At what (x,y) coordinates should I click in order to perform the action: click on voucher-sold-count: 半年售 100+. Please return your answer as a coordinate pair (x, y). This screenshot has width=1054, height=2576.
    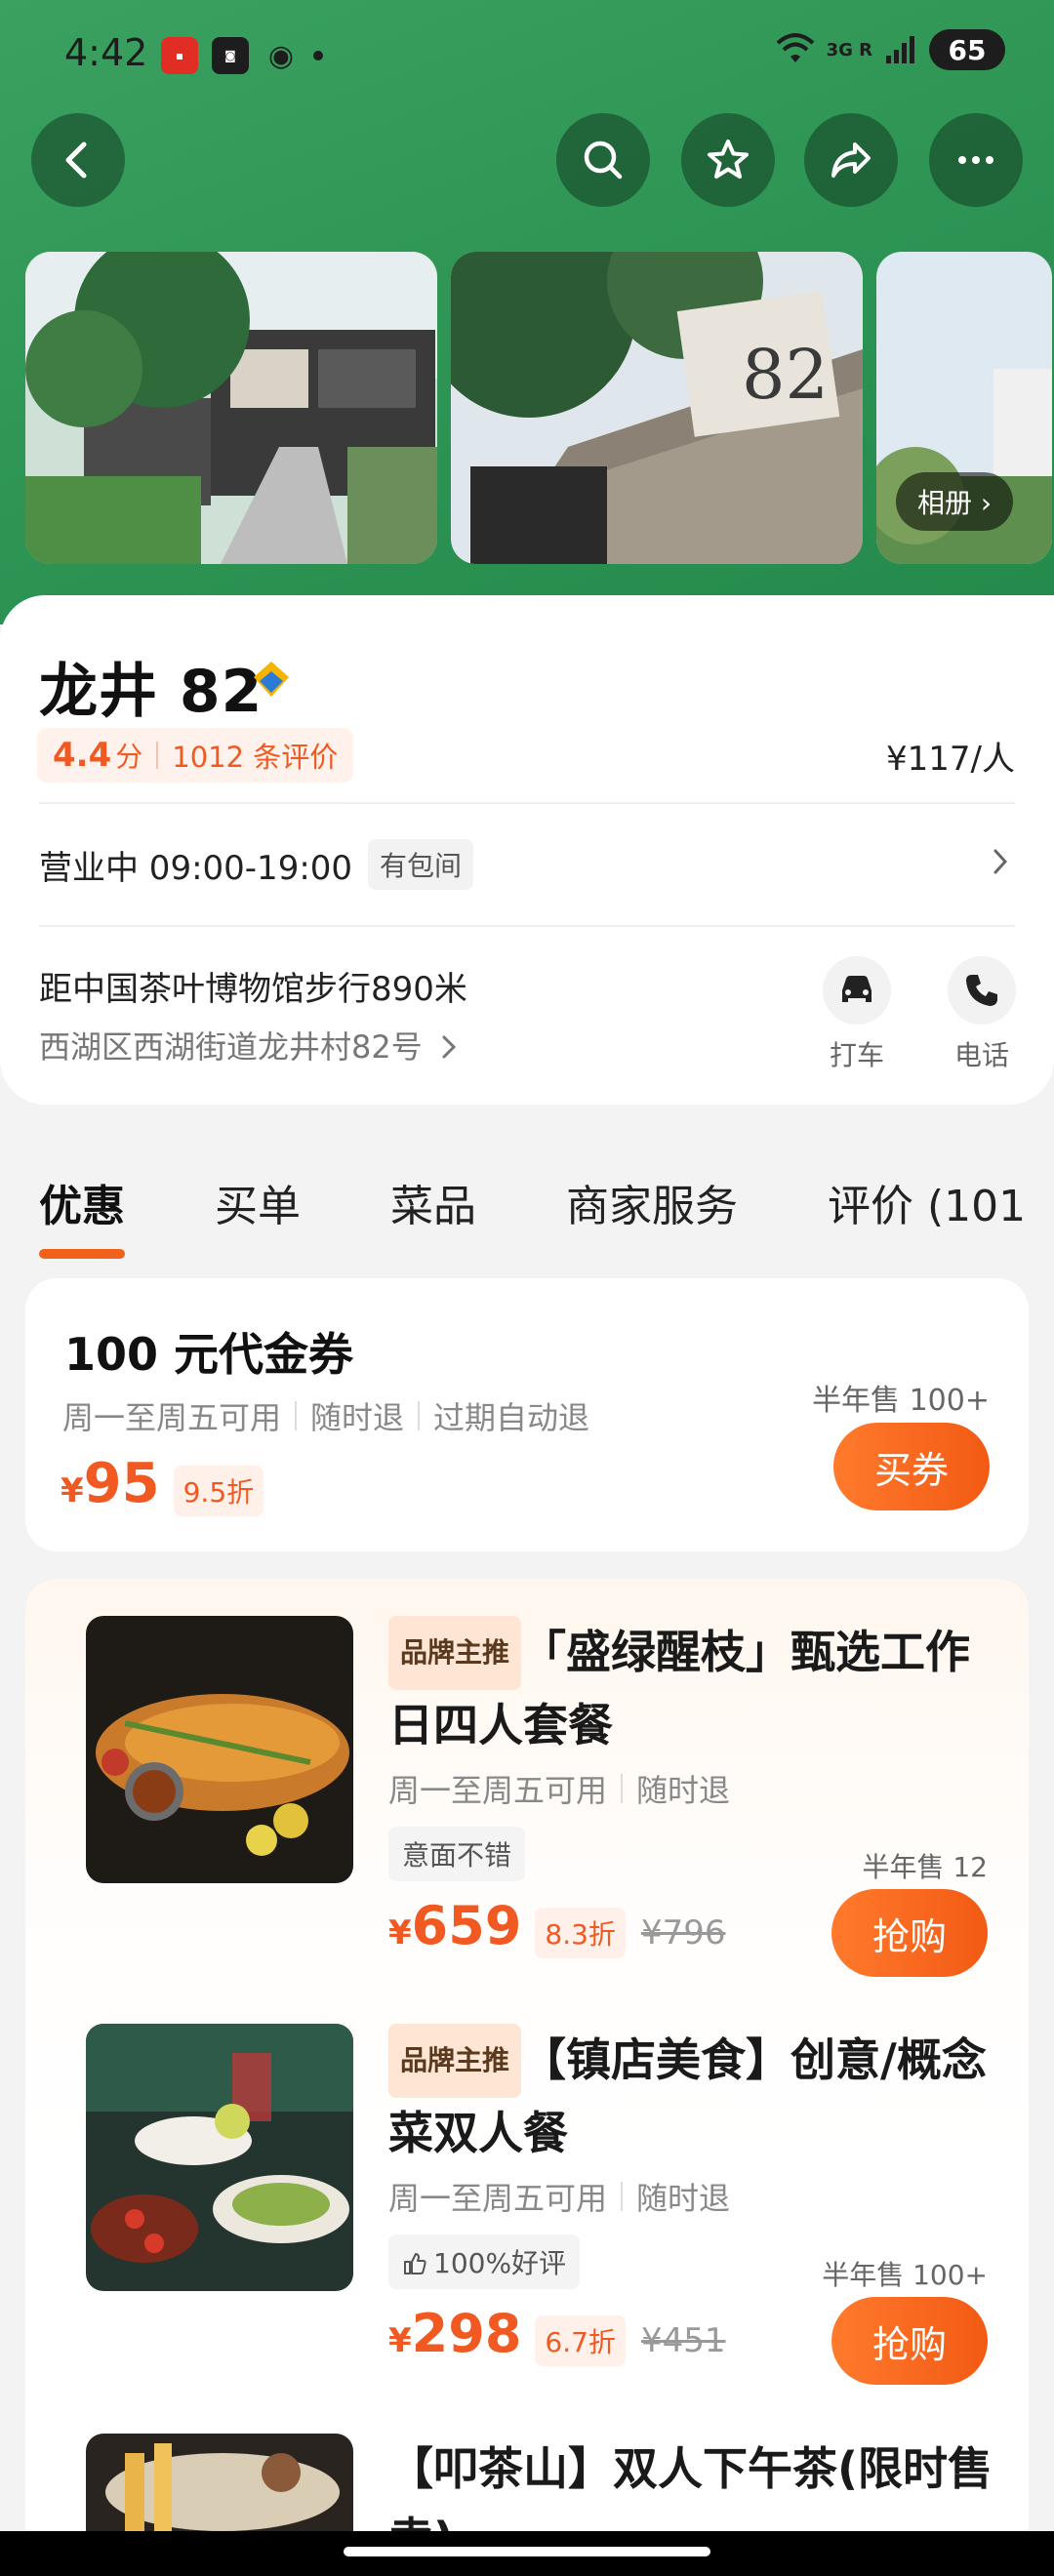
    Looking at the image, I should click on (901, 1401).